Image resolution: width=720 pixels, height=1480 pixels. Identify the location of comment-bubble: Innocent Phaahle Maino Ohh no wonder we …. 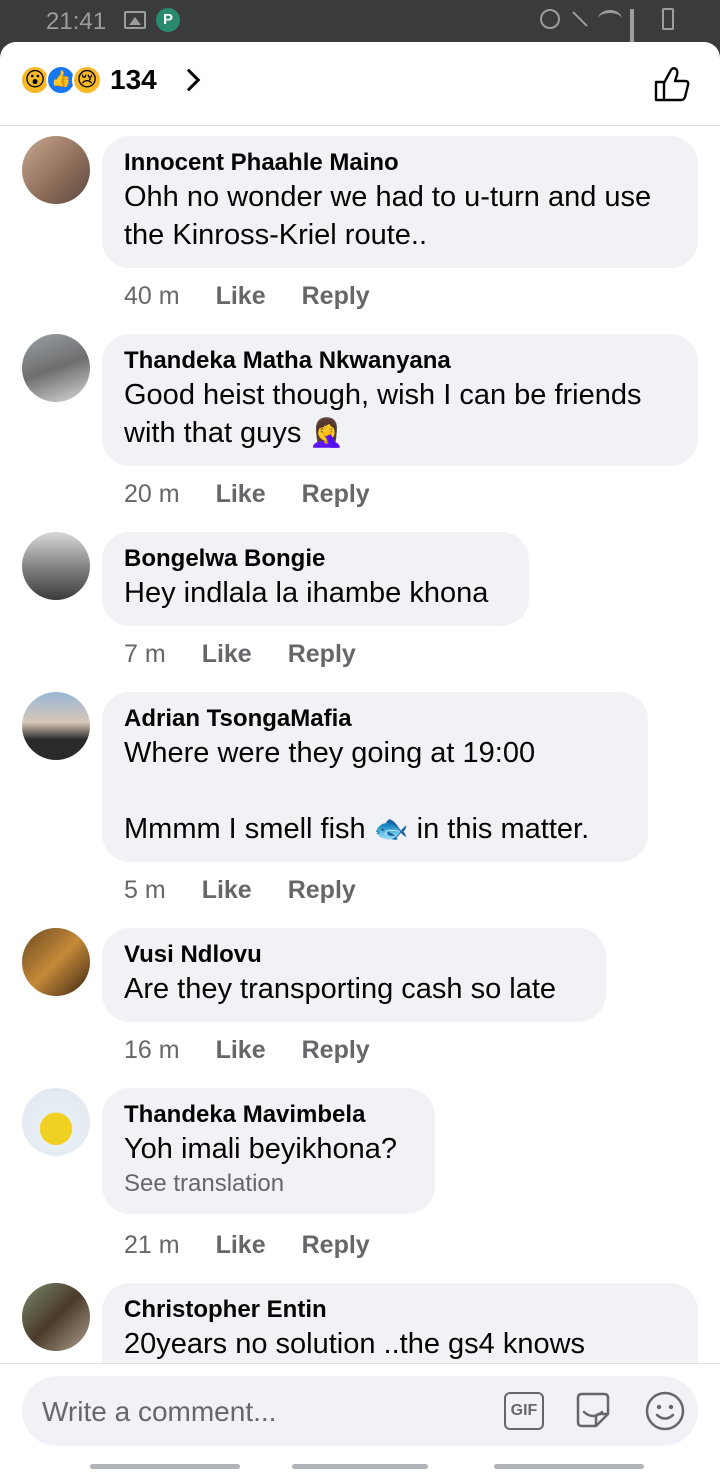
(400, 202).